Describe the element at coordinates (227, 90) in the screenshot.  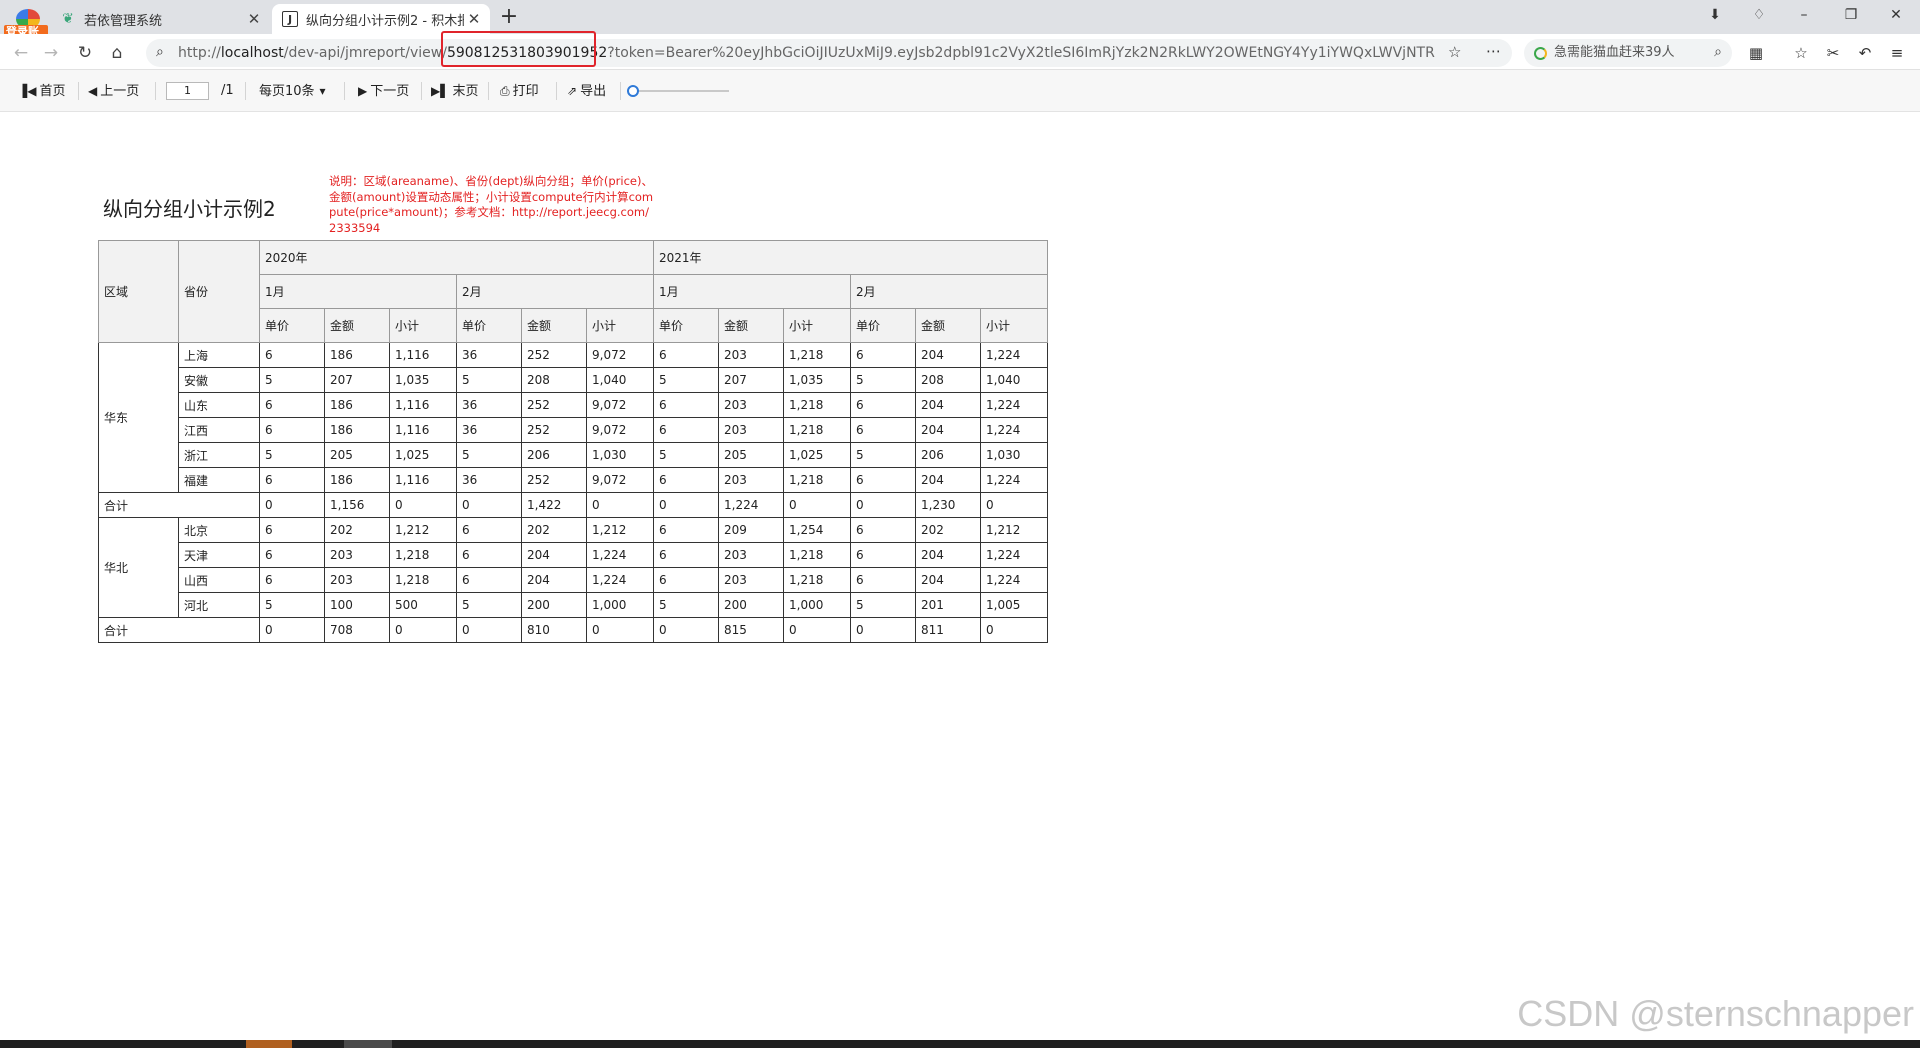
I see `page-total: /1` at that location.